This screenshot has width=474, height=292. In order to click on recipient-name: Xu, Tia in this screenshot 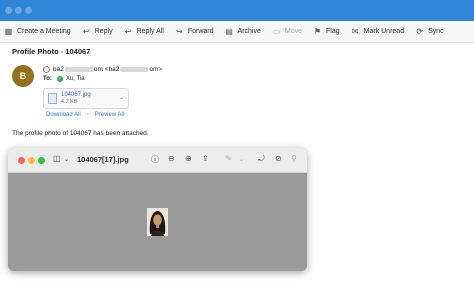, I will do `click(75, 79)`.